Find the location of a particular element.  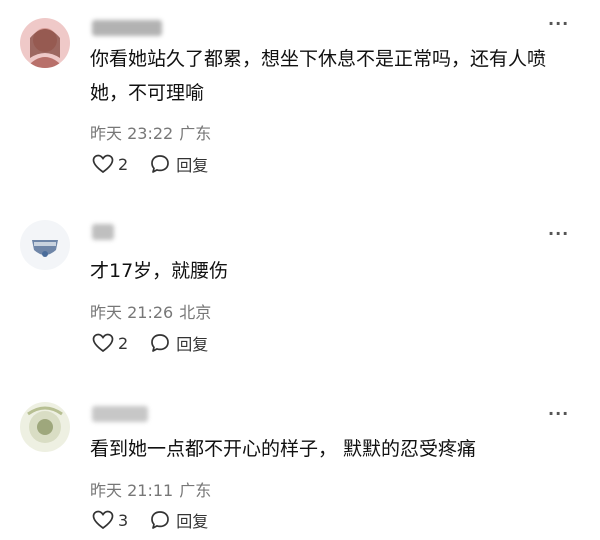

comment-meta: 昨天 23:22 广东 is located at coordinates (150, 132).